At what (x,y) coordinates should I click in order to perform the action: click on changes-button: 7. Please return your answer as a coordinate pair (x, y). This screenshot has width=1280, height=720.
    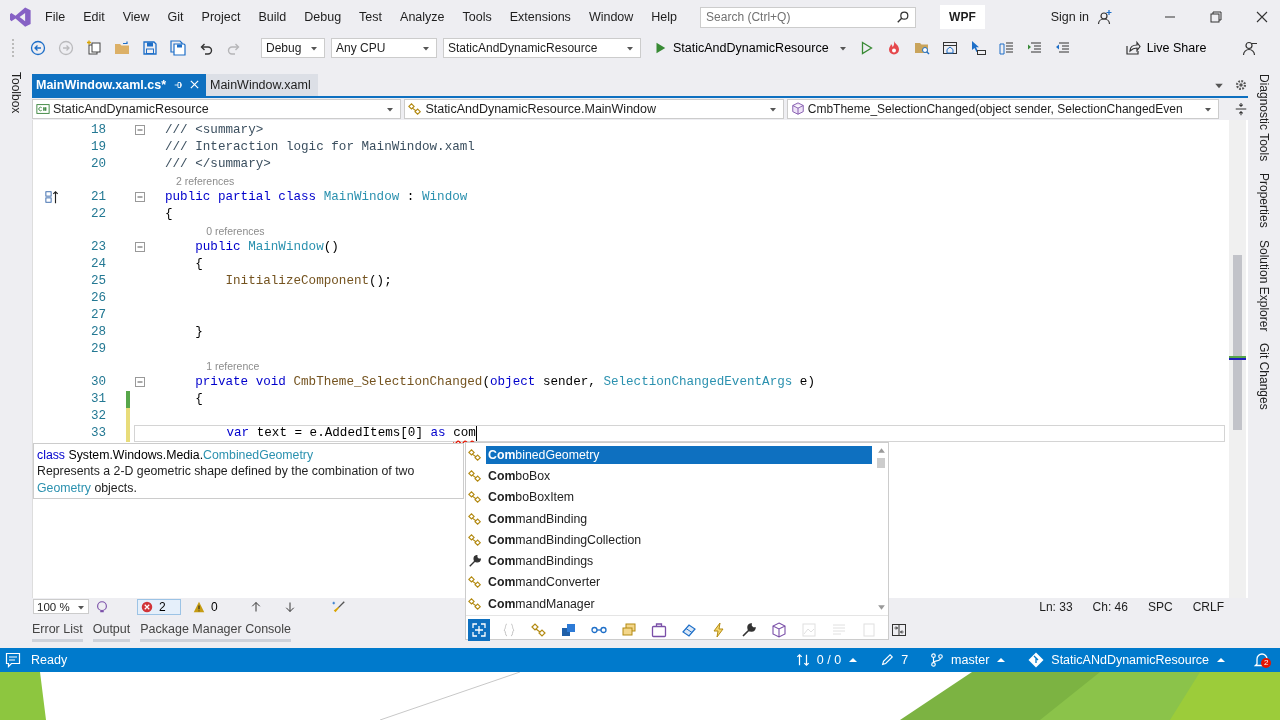
    Looking at the image, I should click on (894, 660).